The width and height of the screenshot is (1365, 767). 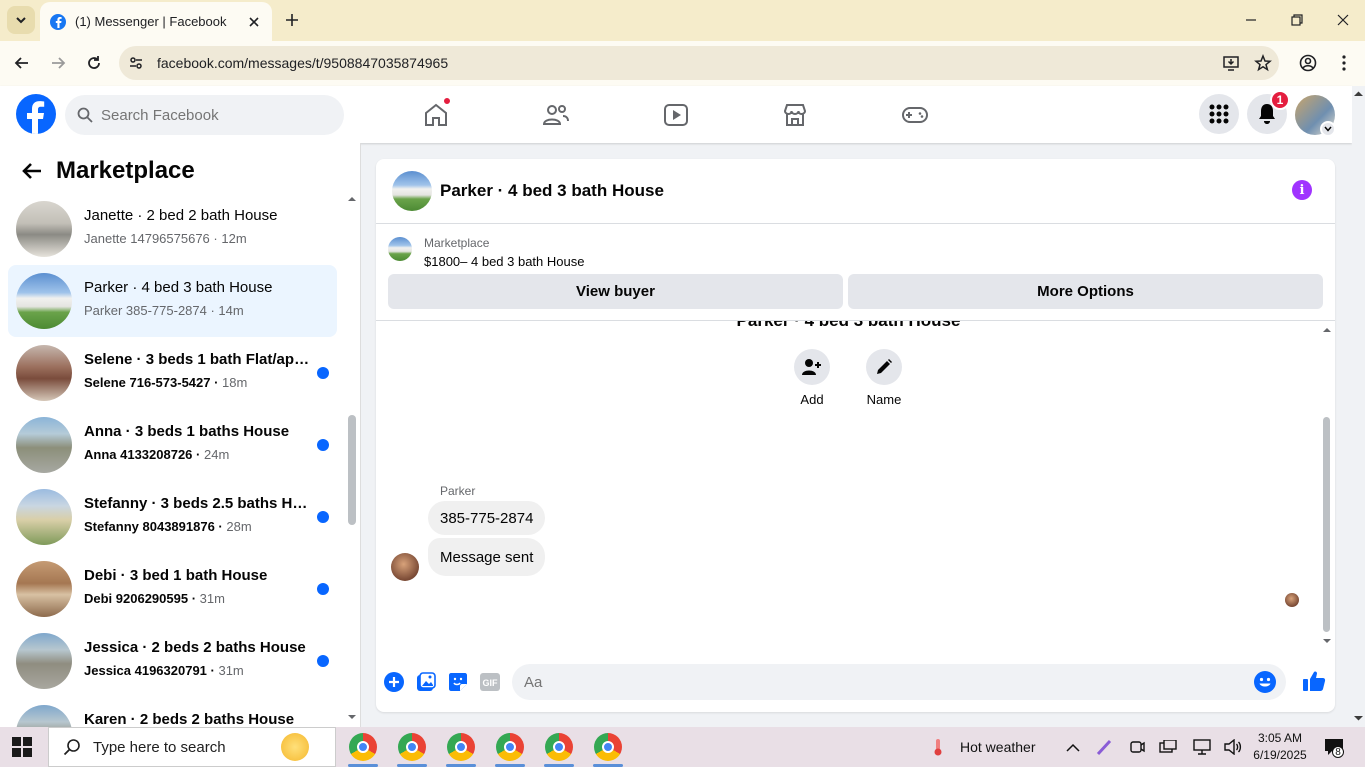 What do you see at coordinates (1314, 681) in the screenshot?
I see `like-button` at bounding box center [1314, 681].